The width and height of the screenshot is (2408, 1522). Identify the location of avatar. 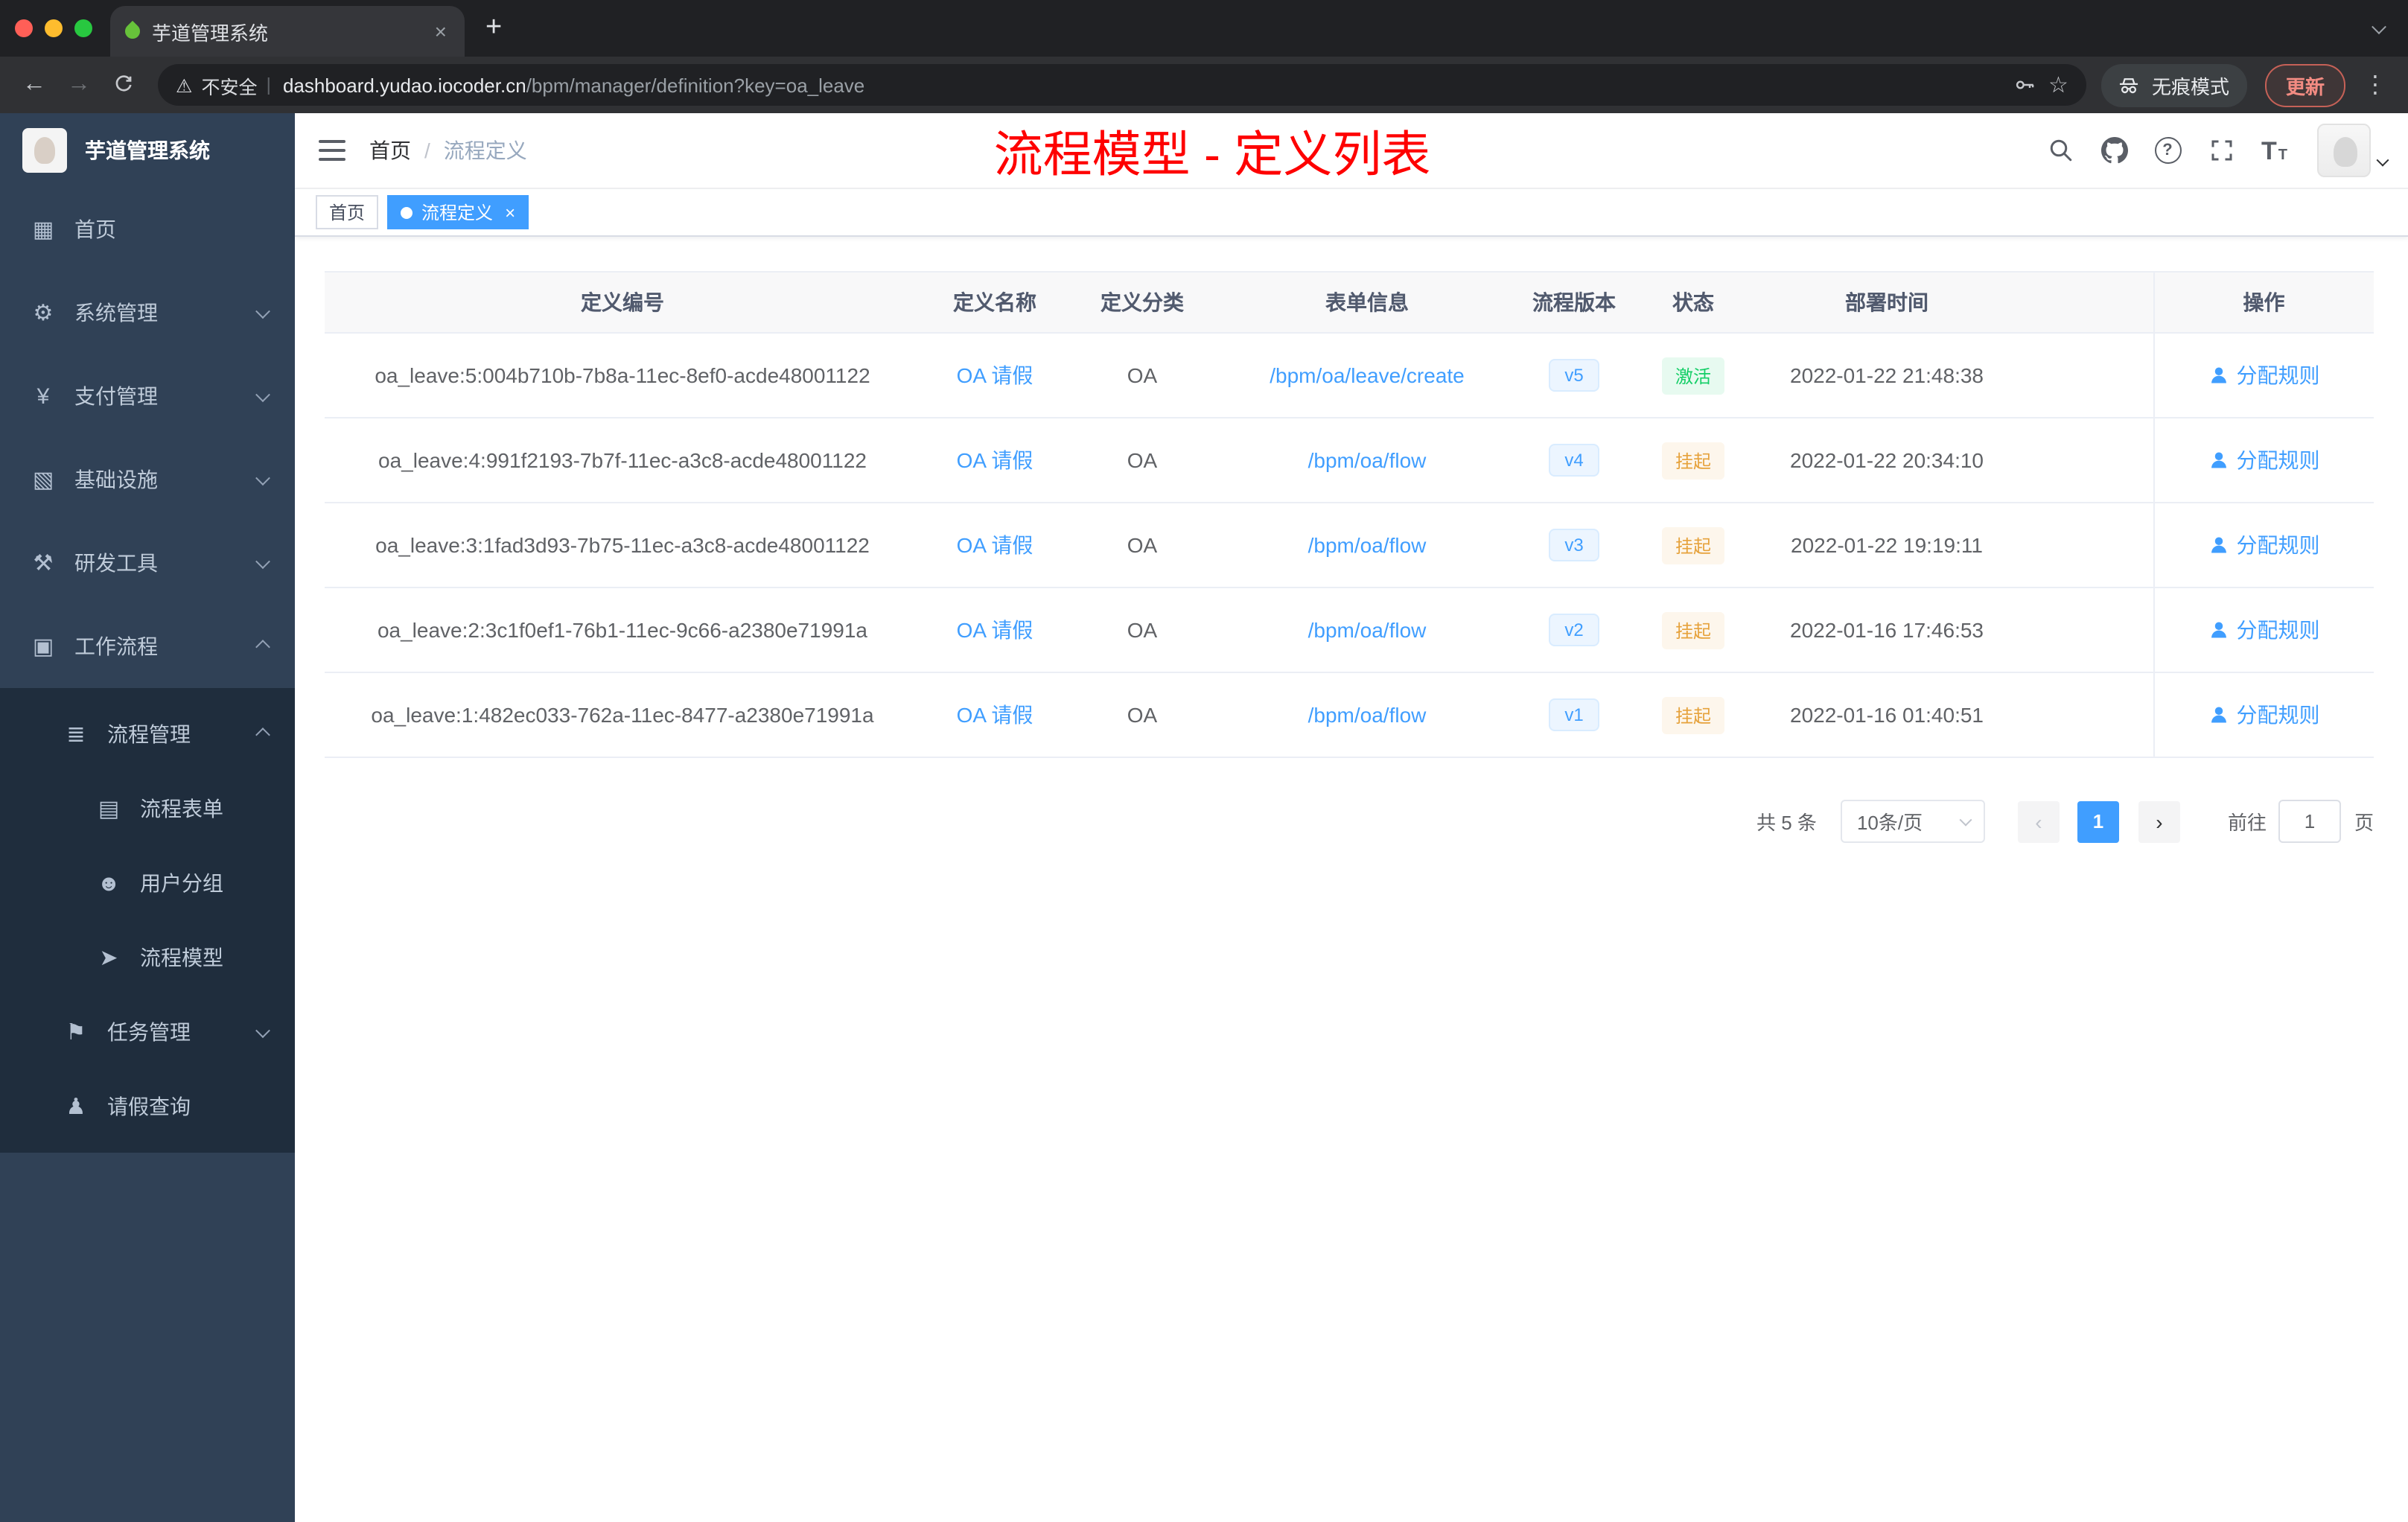
(2344, 150).